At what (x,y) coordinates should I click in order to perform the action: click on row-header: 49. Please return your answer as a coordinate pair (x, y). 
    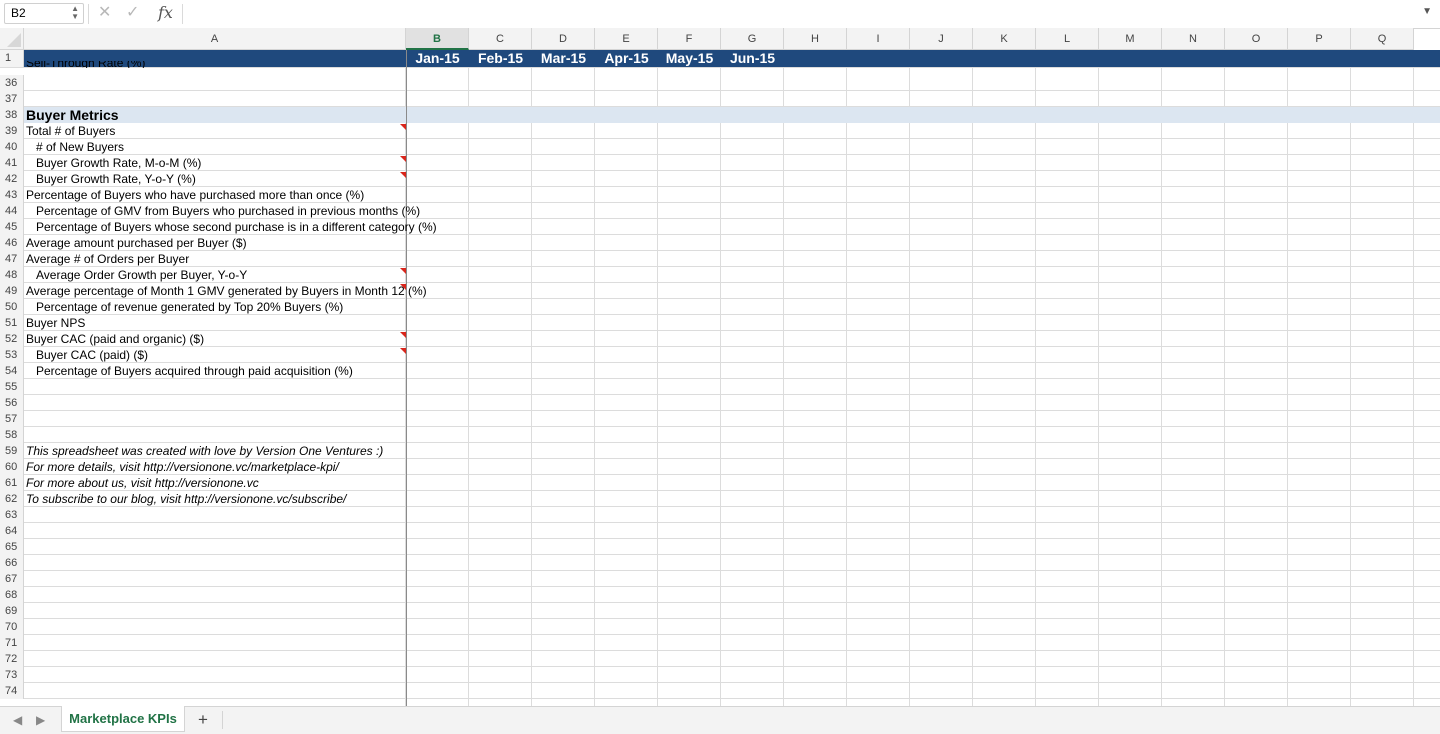
    Looking at the image, I should click on (12, 291).